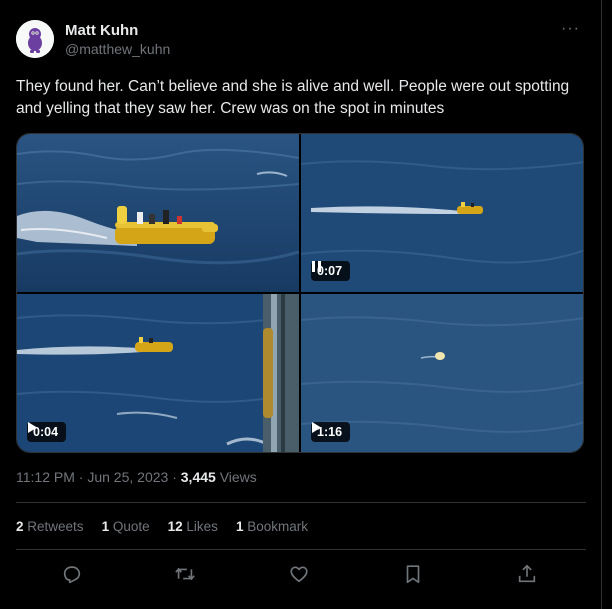  What do you see at coordinates (45, 477) in the screenshot?
I see `tweet-time: 11:12 PM` at bounding box center [45, 477].